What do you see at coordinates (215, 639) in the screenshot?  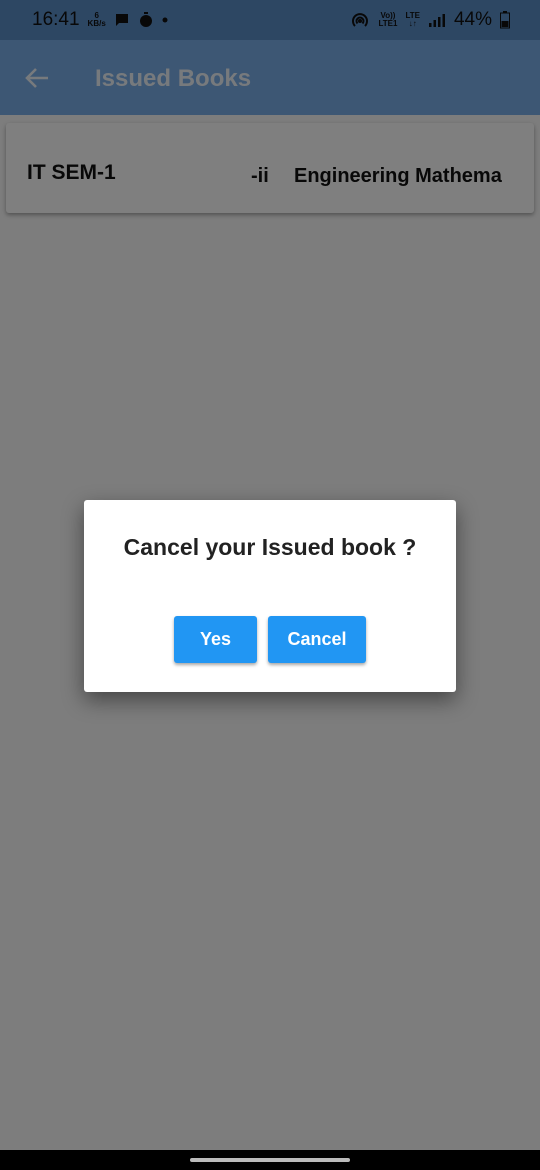 I see `yes-button: Yes` at bounding box center [215, 639].